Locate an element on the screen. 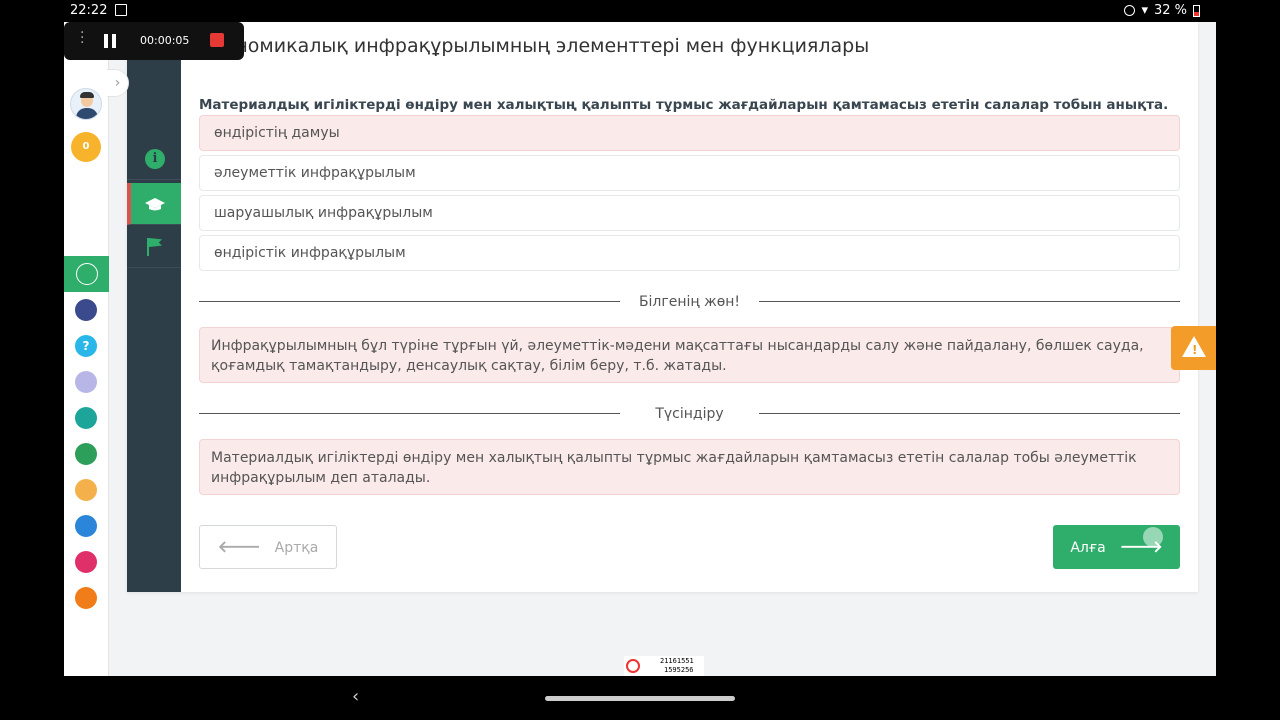  online-lesson-app-icon is located at coordinates (86, 274).